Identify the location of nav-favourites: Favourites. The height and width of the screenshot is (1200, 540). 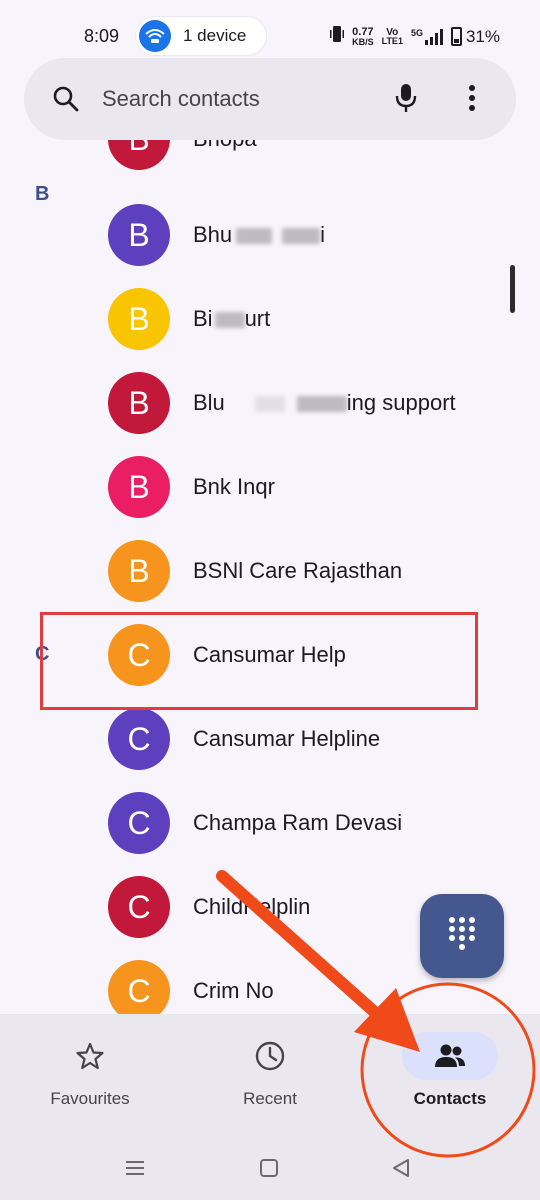
(90, 1079).